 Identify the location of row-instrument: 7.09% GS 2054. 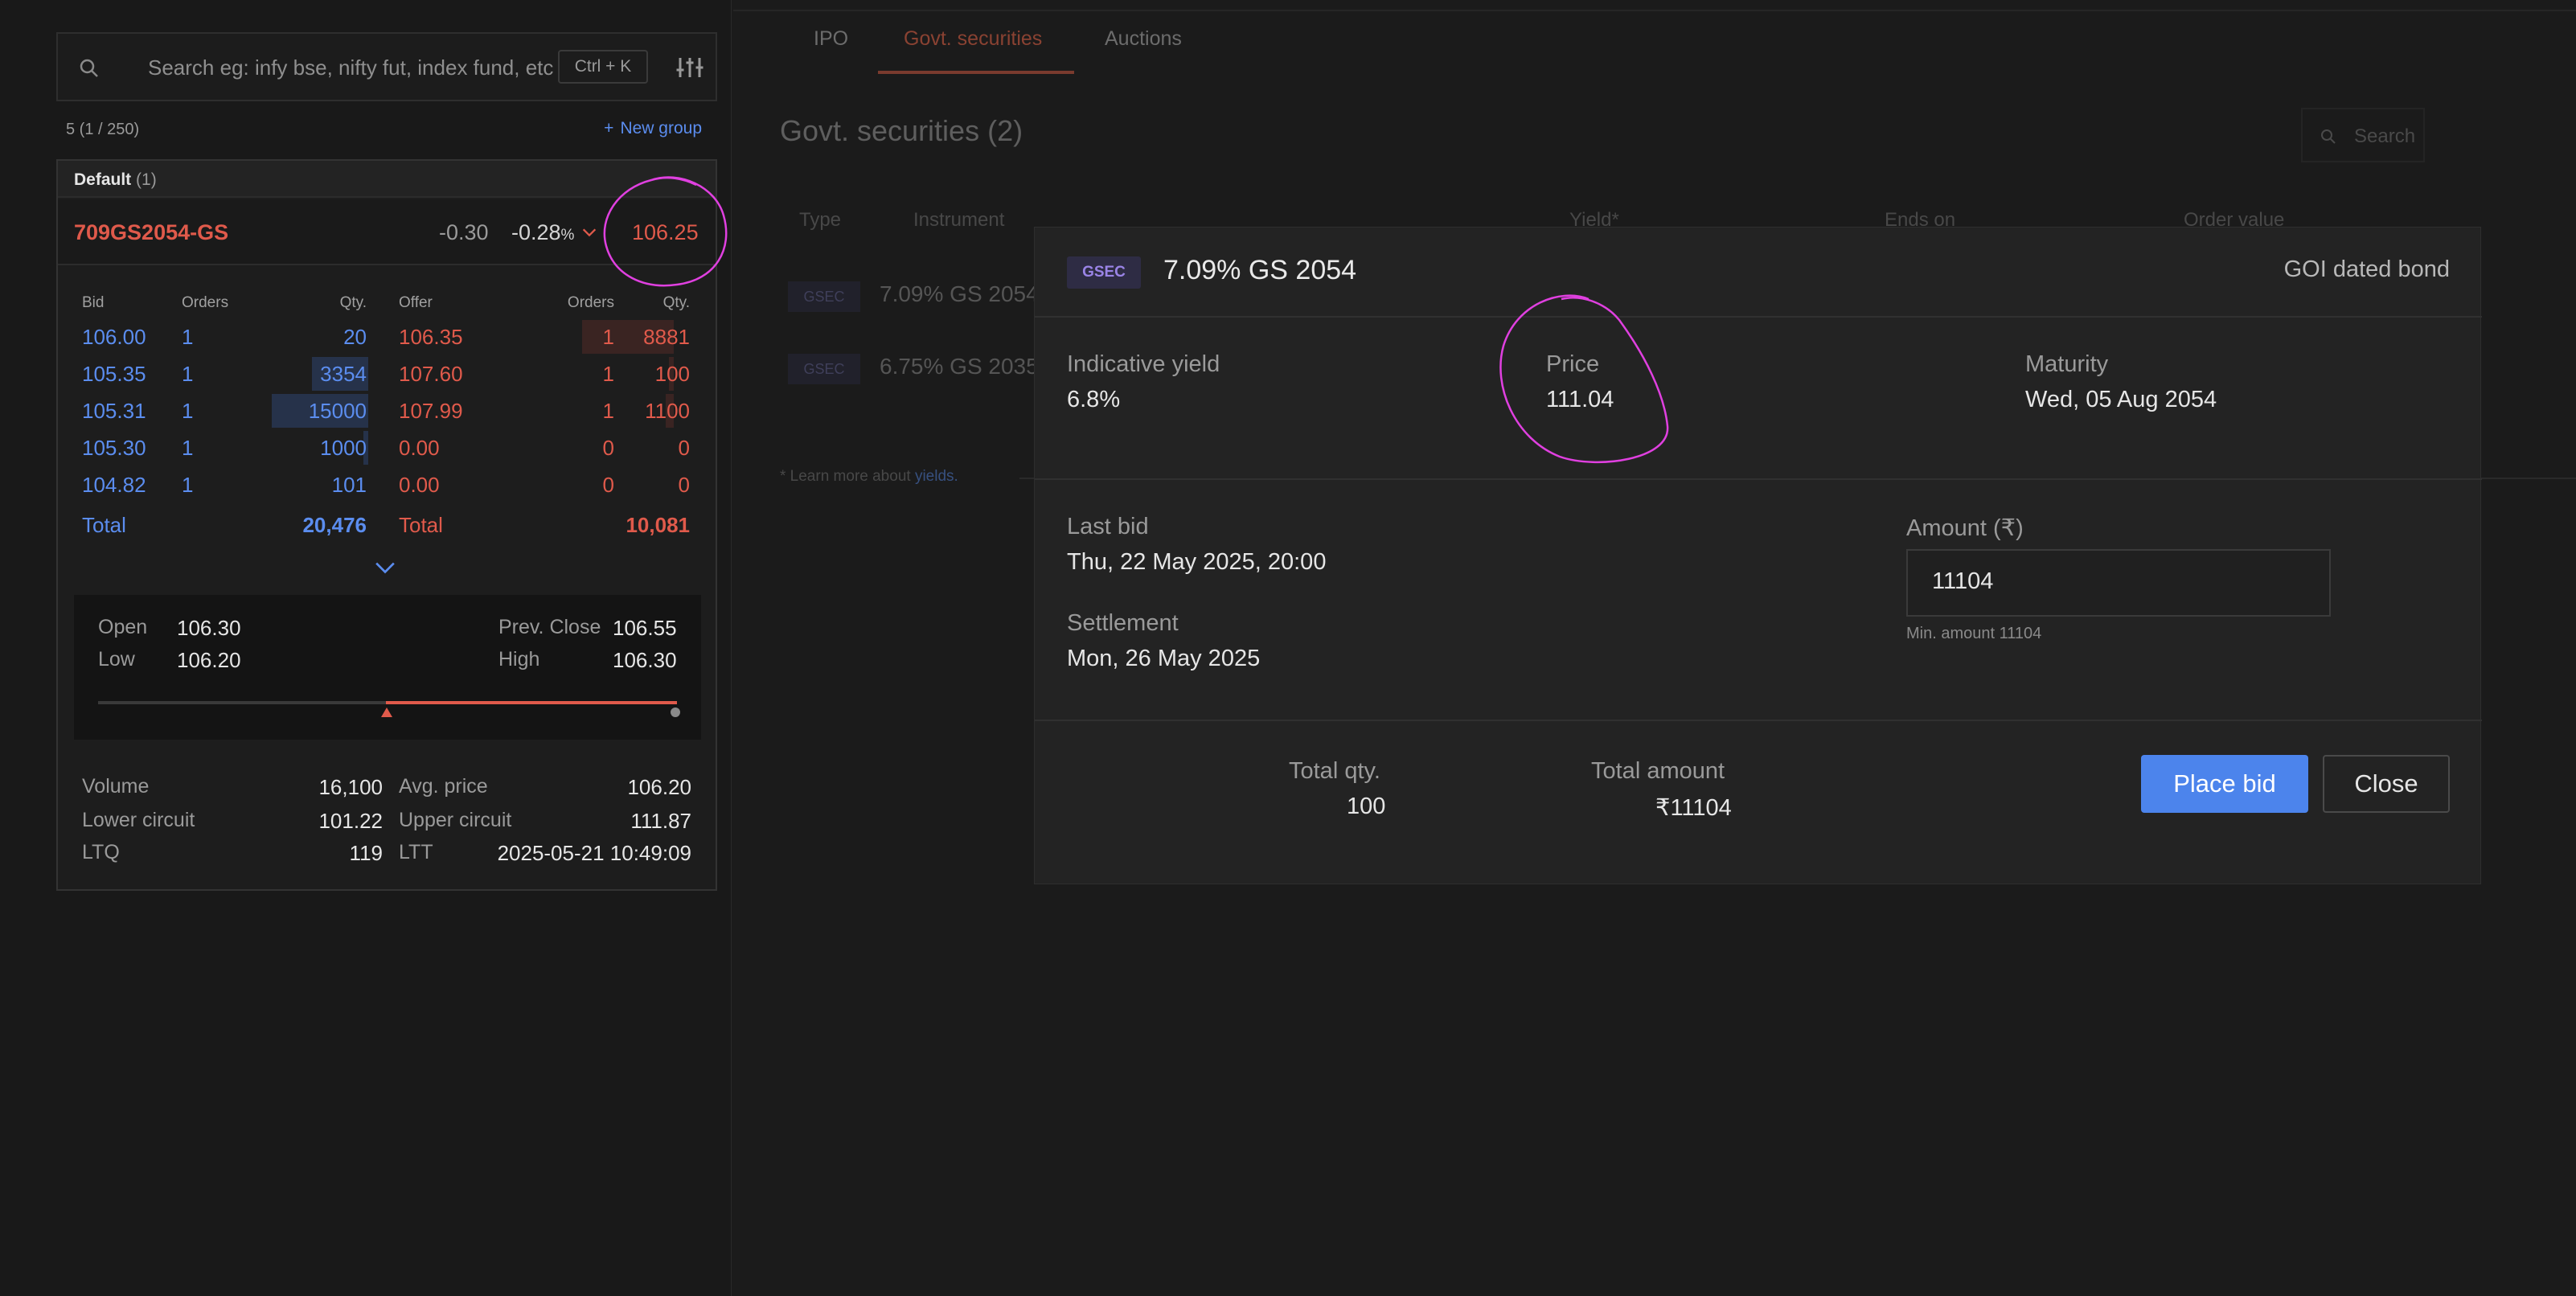
(959, 293).